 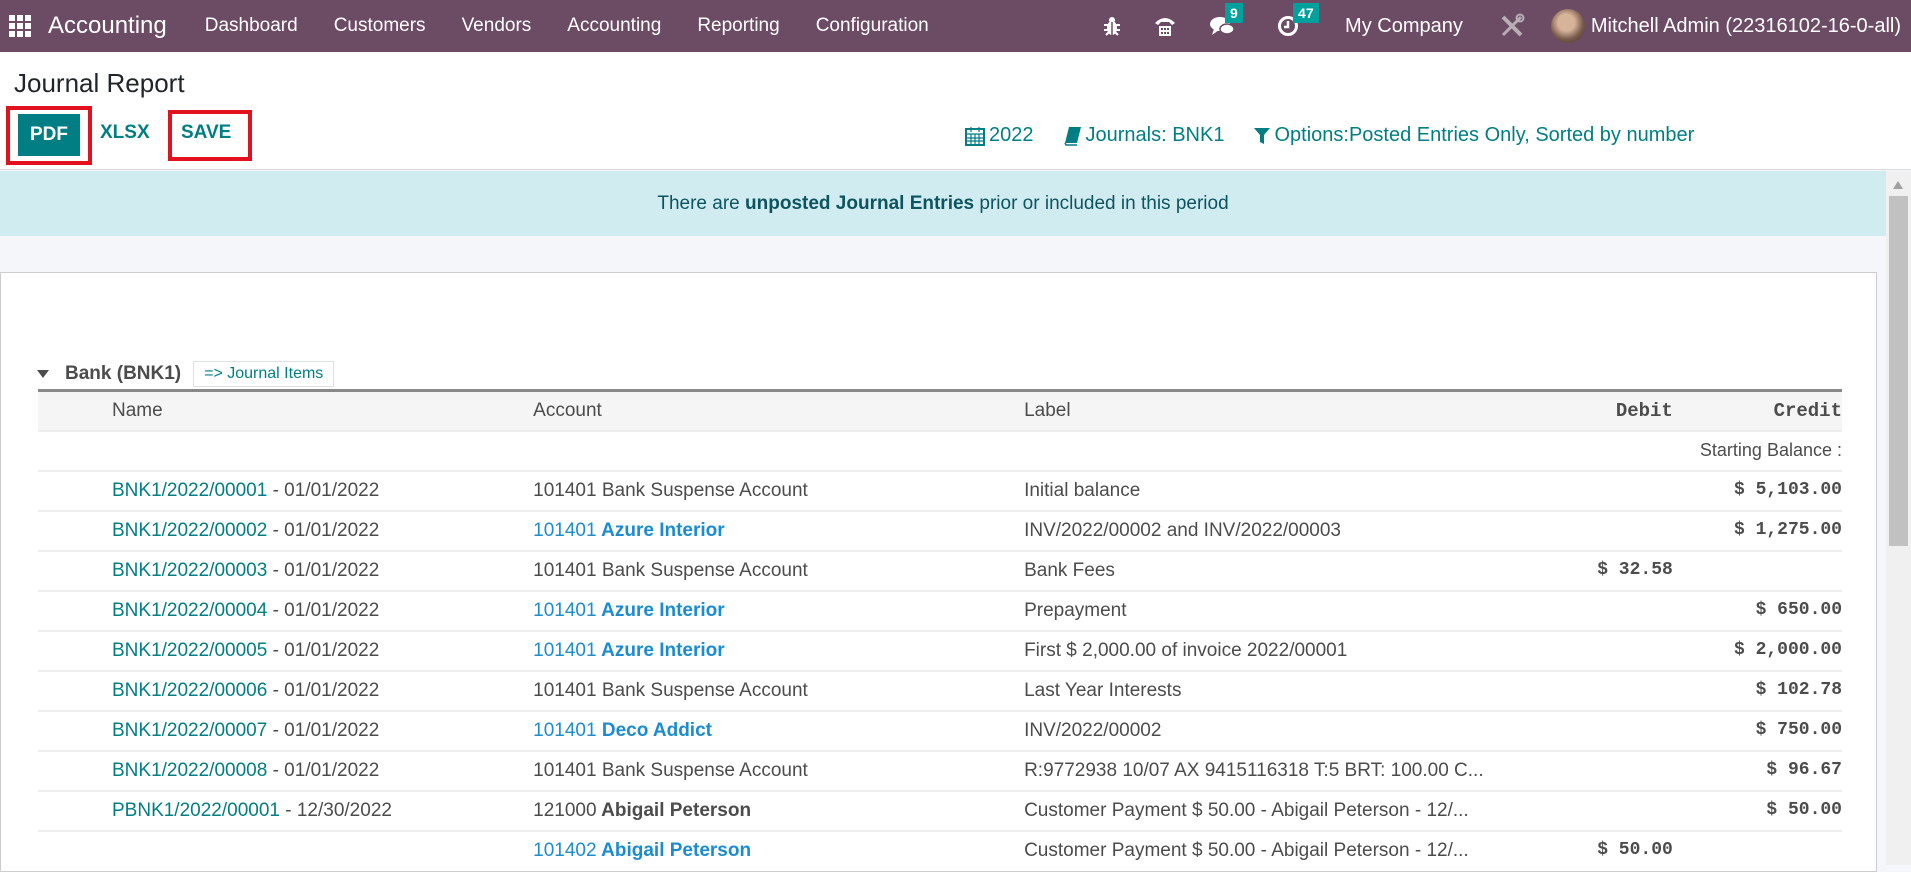 What do you see at coordinates (20, 26) in the screenshot?
I see `app-menu-icon` at bounding box center [20, 26].